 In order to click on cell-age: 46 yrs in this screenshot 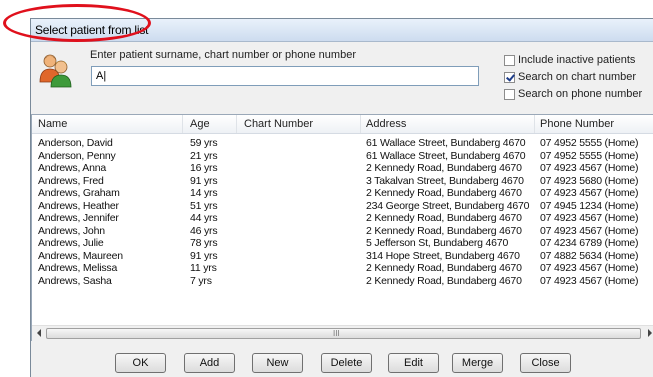, I will do `click(204, 230)`.